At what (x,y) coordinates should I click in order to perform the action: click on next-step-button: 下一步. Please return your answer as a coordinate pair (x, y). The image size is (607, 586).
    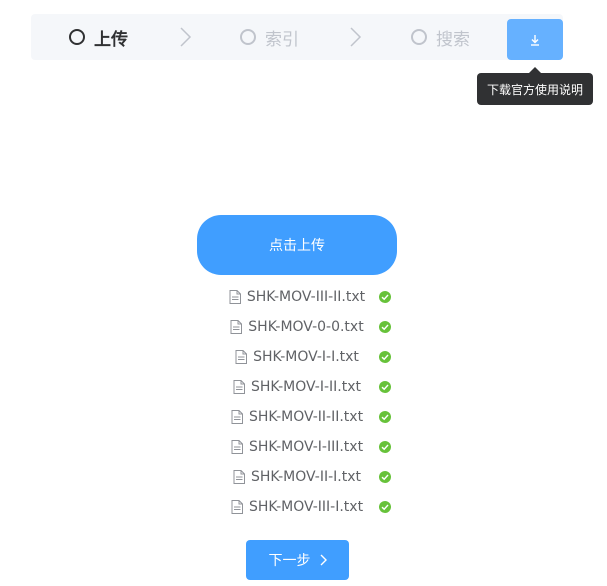
    Looking at the image, I should click on (297, 560).